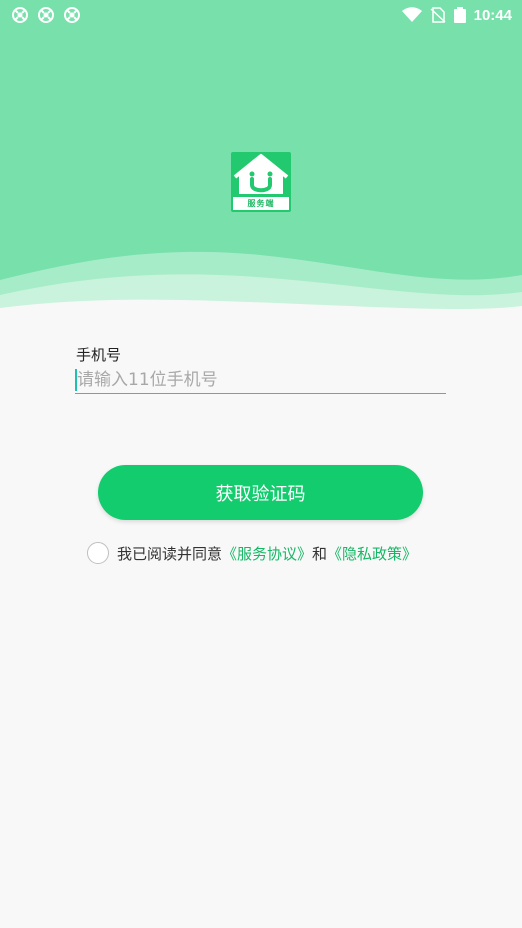 Image resolution: width=522 pixels, height=928 pixels. I want to click on house-icon, so click(261, 174).